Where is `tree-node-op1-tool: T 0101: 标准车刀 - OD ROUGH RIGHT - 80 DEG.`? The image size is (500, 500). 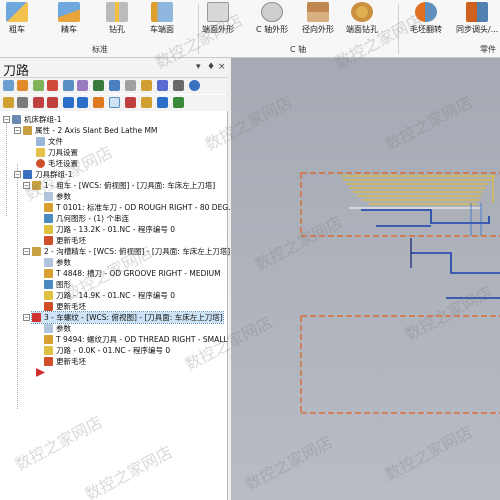
tree-node-op1-tool: T 0101: 标准车刀 - OD ROUGH RIGHT - 80 DEG. is located at coordinates (137, 207).